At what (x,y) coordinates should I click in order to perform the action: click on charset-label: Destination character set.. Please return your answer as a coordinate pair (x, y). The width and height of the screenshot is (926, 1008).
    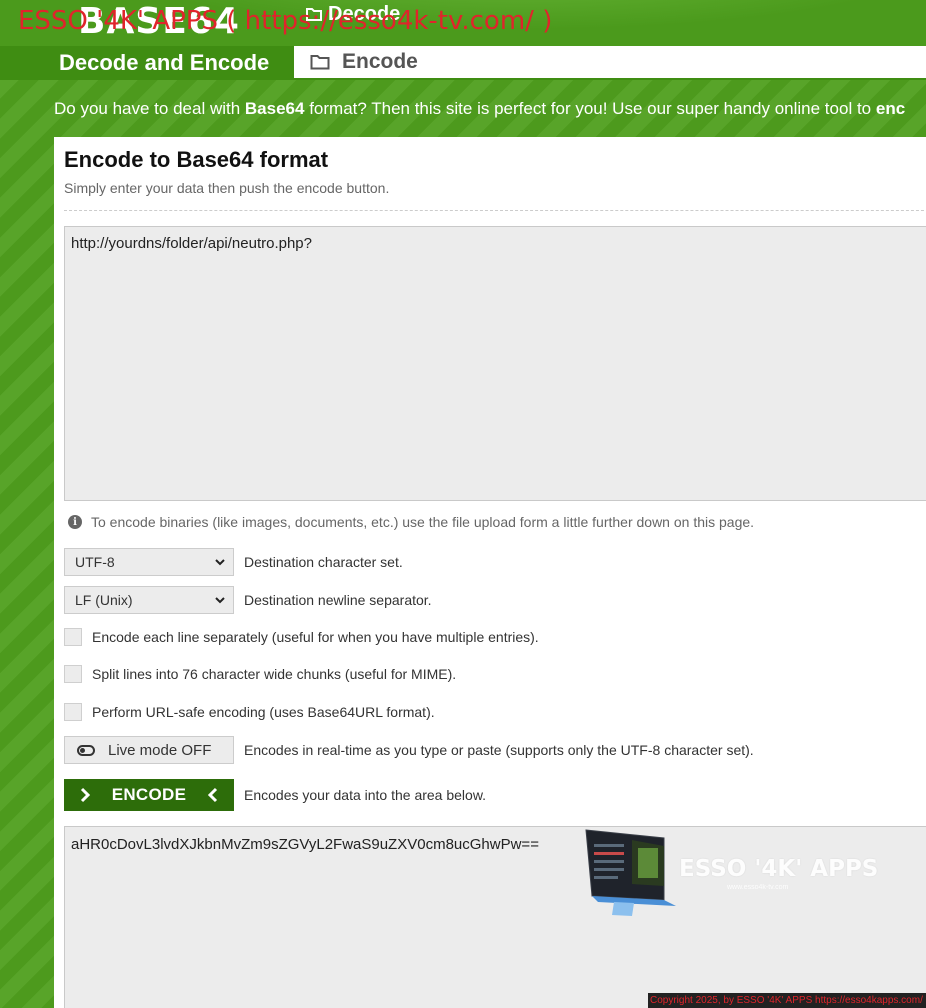
    Looking at the image, I should click on (323, 562).